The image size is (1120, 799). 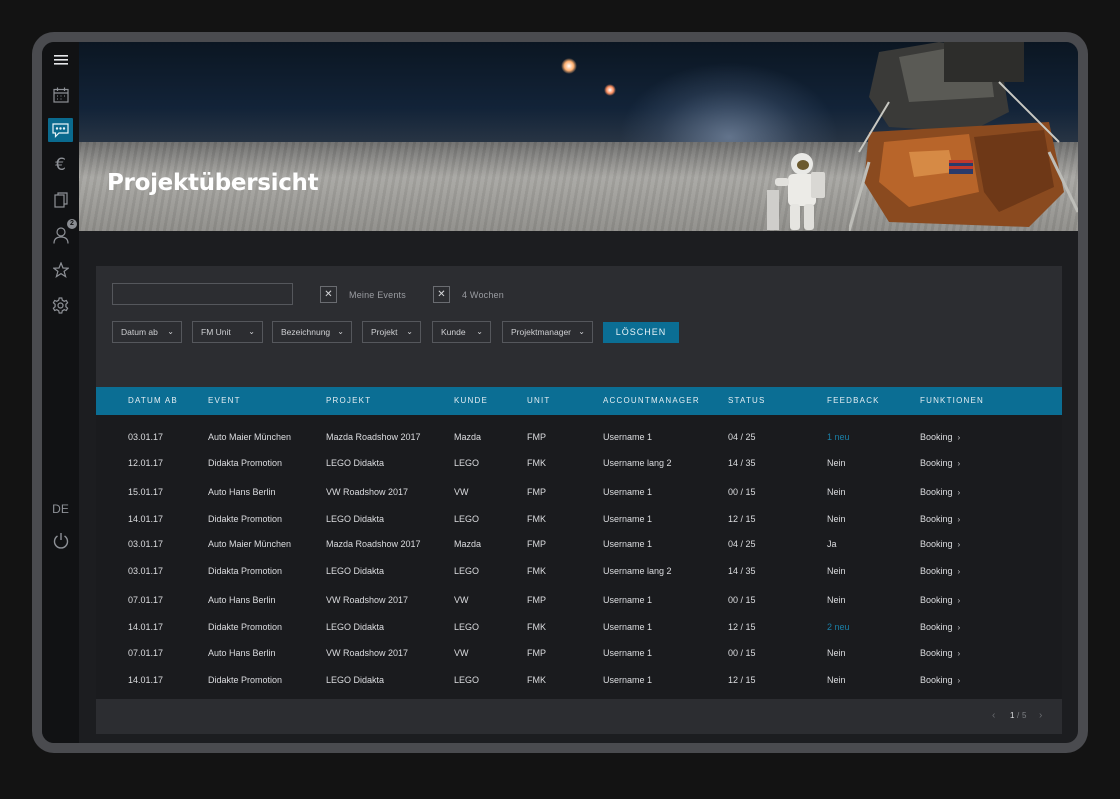 What do you see at coordinates (60, 165) in the screenshot?
I see `euro-icon: €` at bounding box center [60, 165].